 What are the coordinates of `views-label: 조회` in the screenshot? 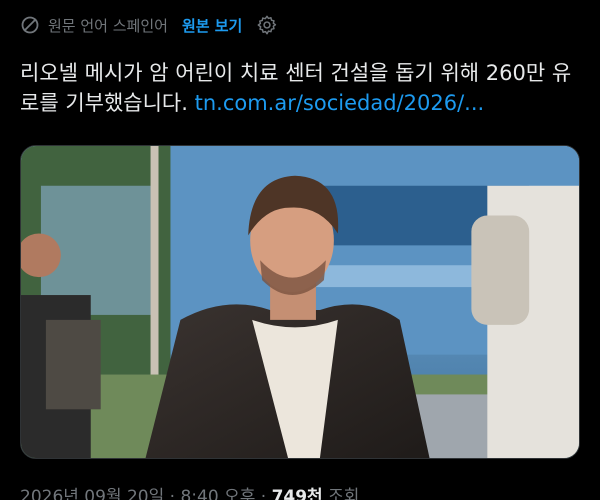 It's located at (344, 493).